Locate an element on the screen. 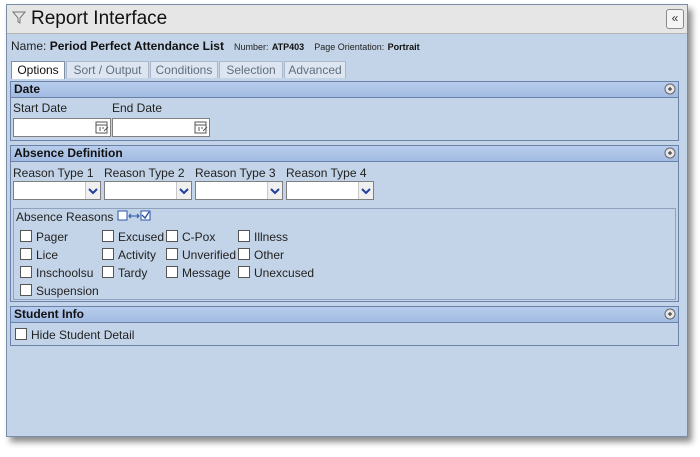 This screenshot has height=457, width=700. reason-type-4-label: Reason Type 4 is located at coordinates (326, 173).